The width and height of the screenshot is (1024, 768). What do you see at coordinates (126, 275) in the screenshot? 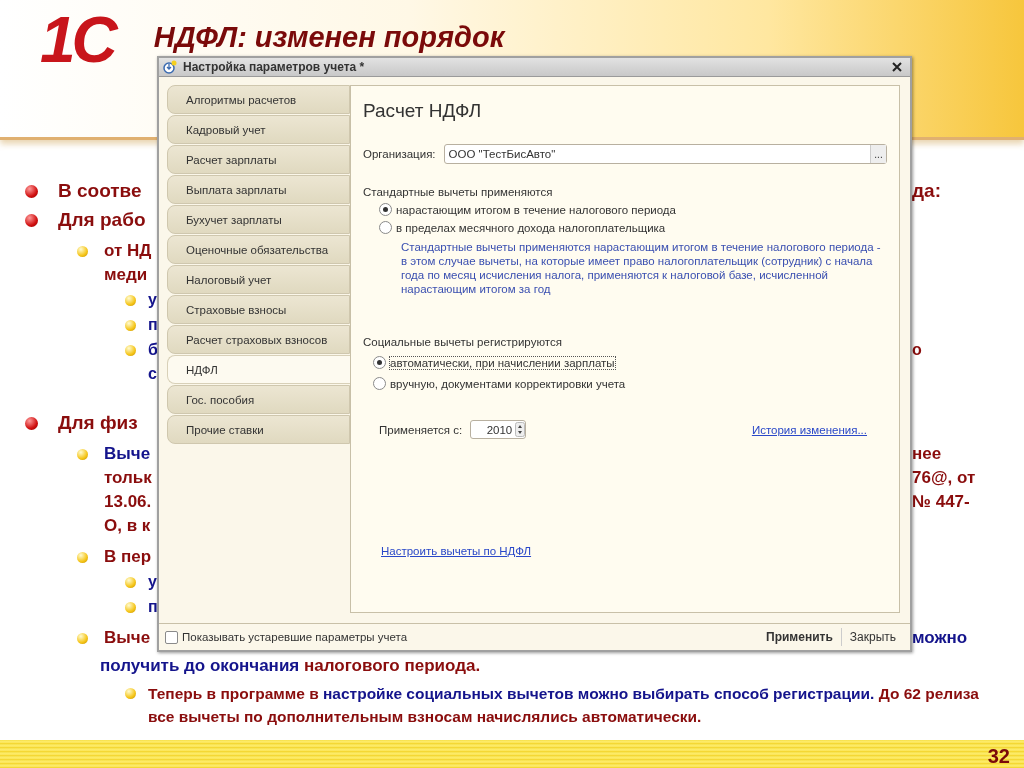
I see `bullet-text: меди` at bounding box center [126, 275].